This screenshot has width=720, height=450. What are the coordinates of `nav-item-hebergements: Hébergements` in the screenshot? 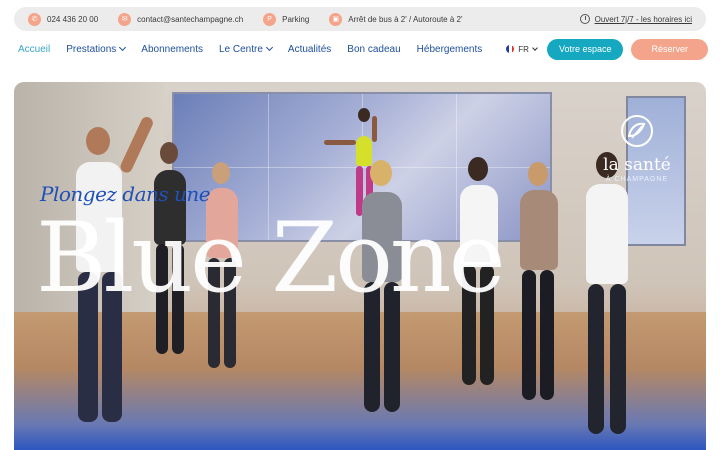 It's located at (450, 49).